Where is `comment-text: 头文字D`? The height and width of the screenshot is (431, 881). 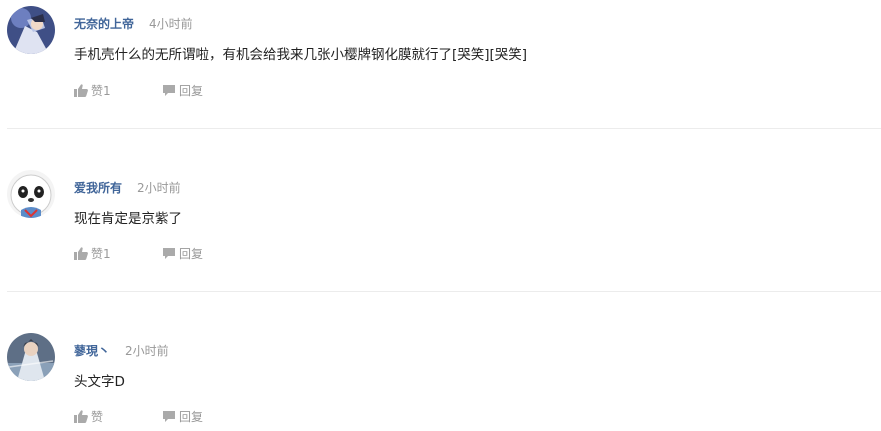
comment-text: 头文字D is located at coordinates (99, 382).